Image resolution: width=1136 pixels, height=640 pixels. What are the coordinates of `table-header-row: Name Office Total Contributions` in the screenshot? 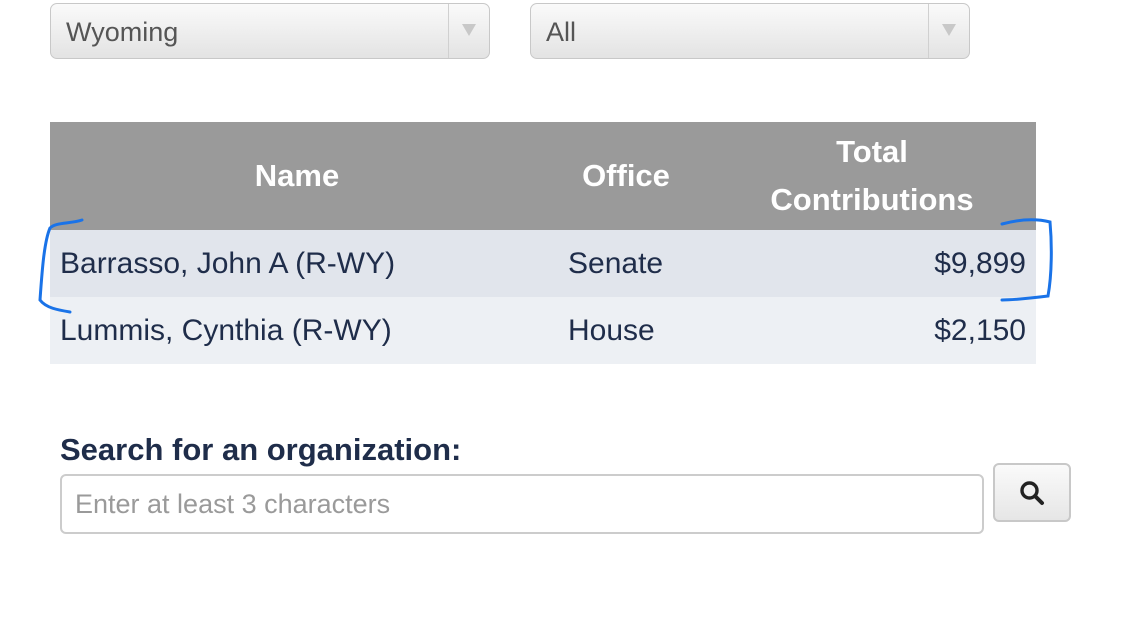 It's located at (543, 176).